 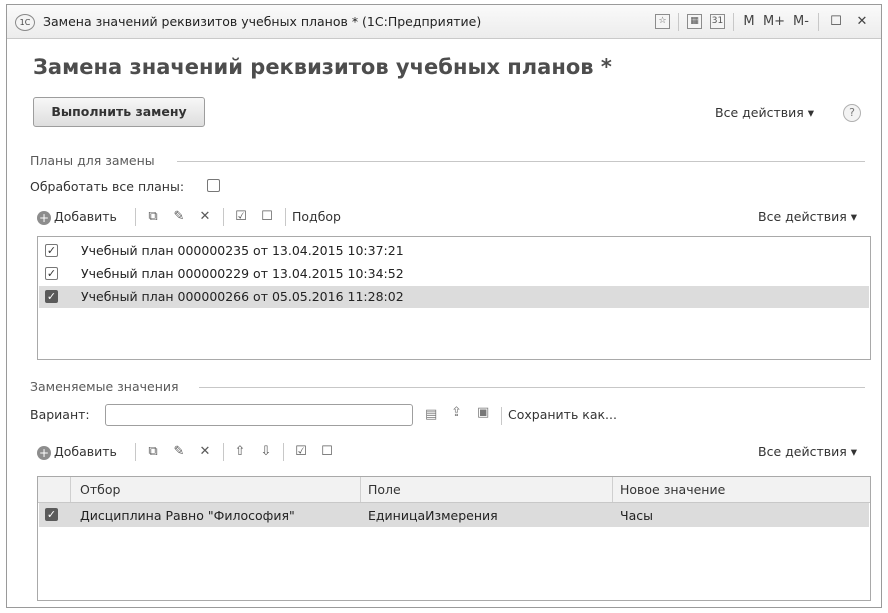 I want to click on move-down-icon: ⇩, so click(x=266, y=452).